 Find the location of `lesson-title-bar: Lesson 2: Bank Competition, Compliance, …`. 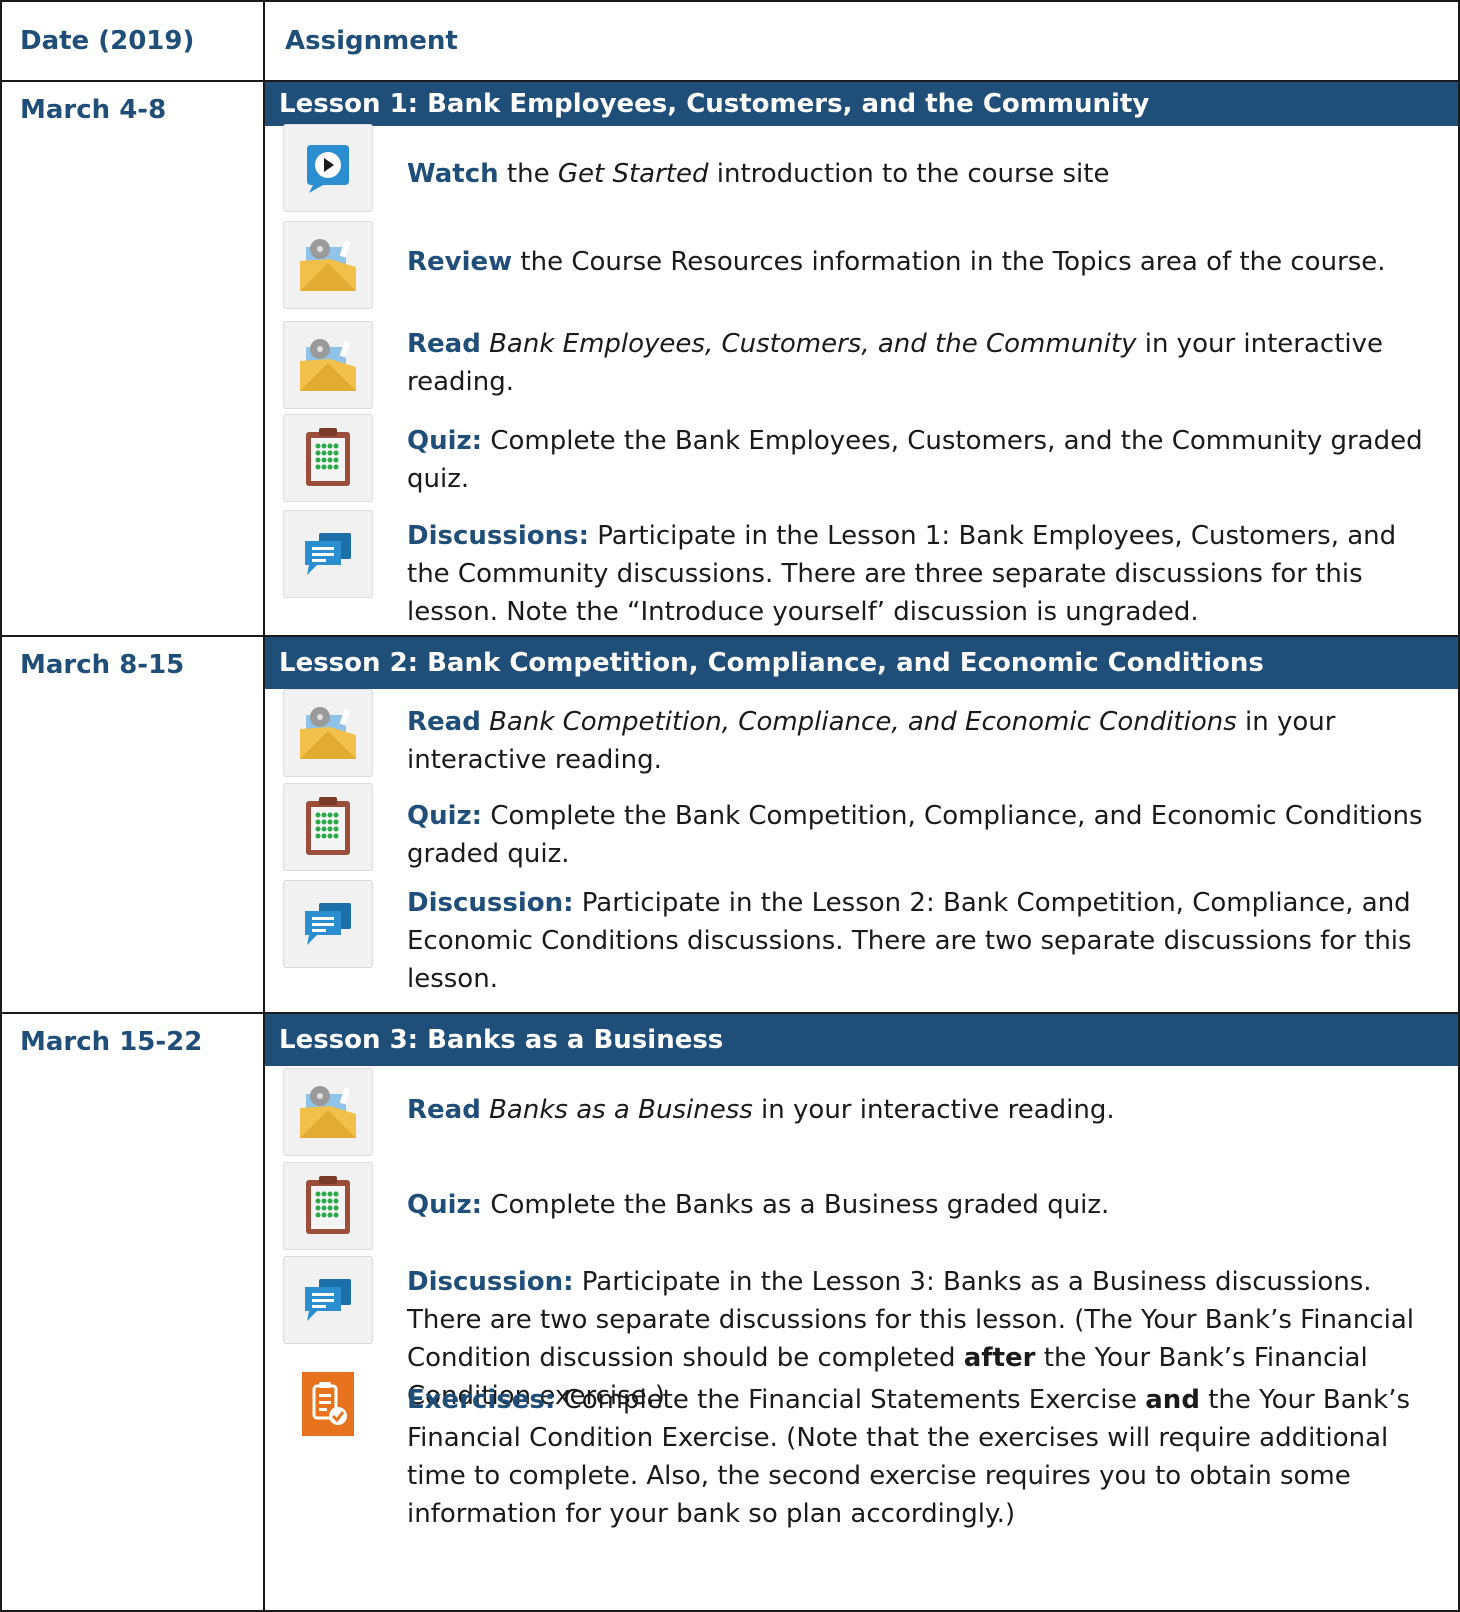

lesson-title-bar: Lesson 2: Bank Competition, Compliance, … is located at coordinates (861, 663).